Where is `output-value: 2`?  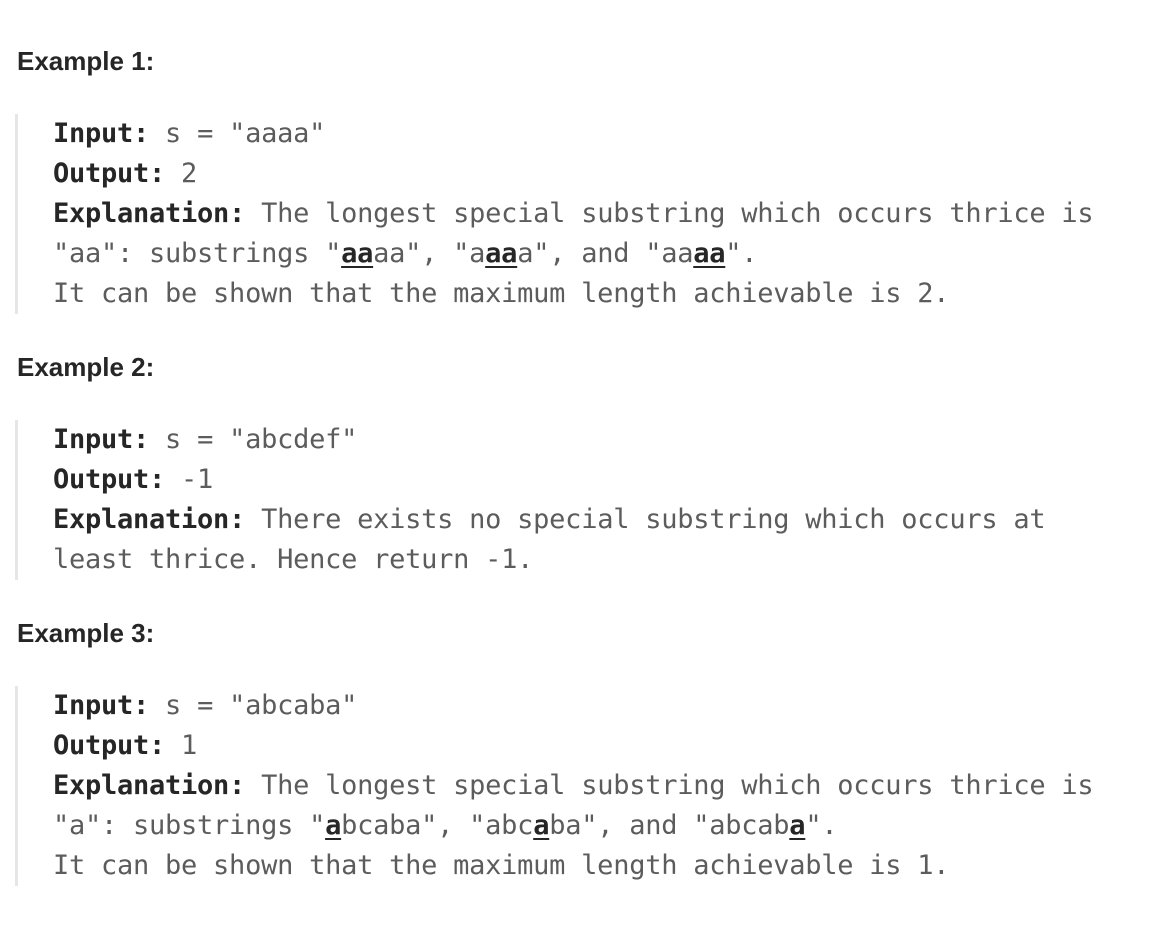 output-value: 2 is located at coordinates (181, 173).